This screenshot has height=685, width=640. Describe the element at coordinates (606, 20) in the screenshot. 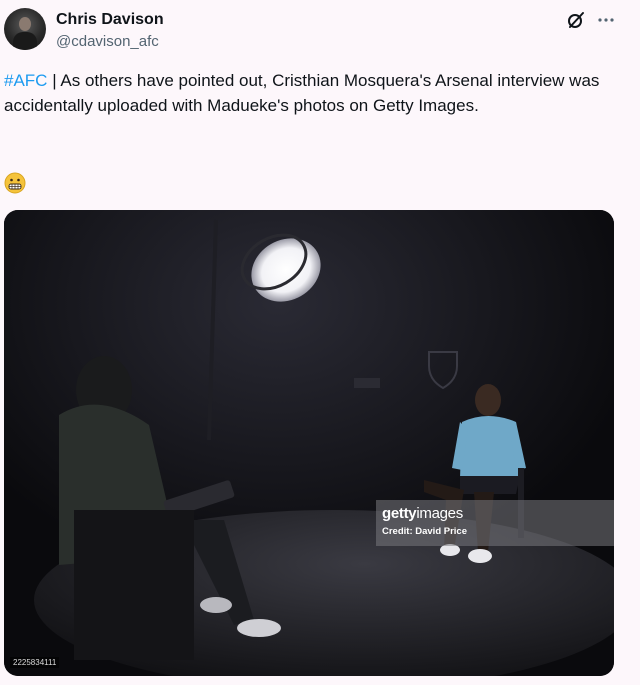

I see `more-options-icon` at that location.